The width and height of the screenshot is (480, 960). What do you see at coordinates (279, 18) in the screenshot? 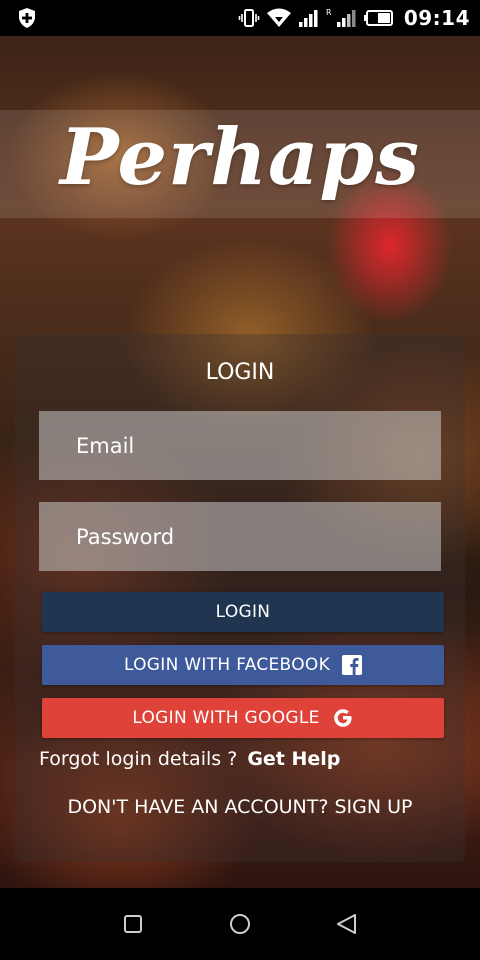
I see `wifi-icon` at bounding box center [279, 18].